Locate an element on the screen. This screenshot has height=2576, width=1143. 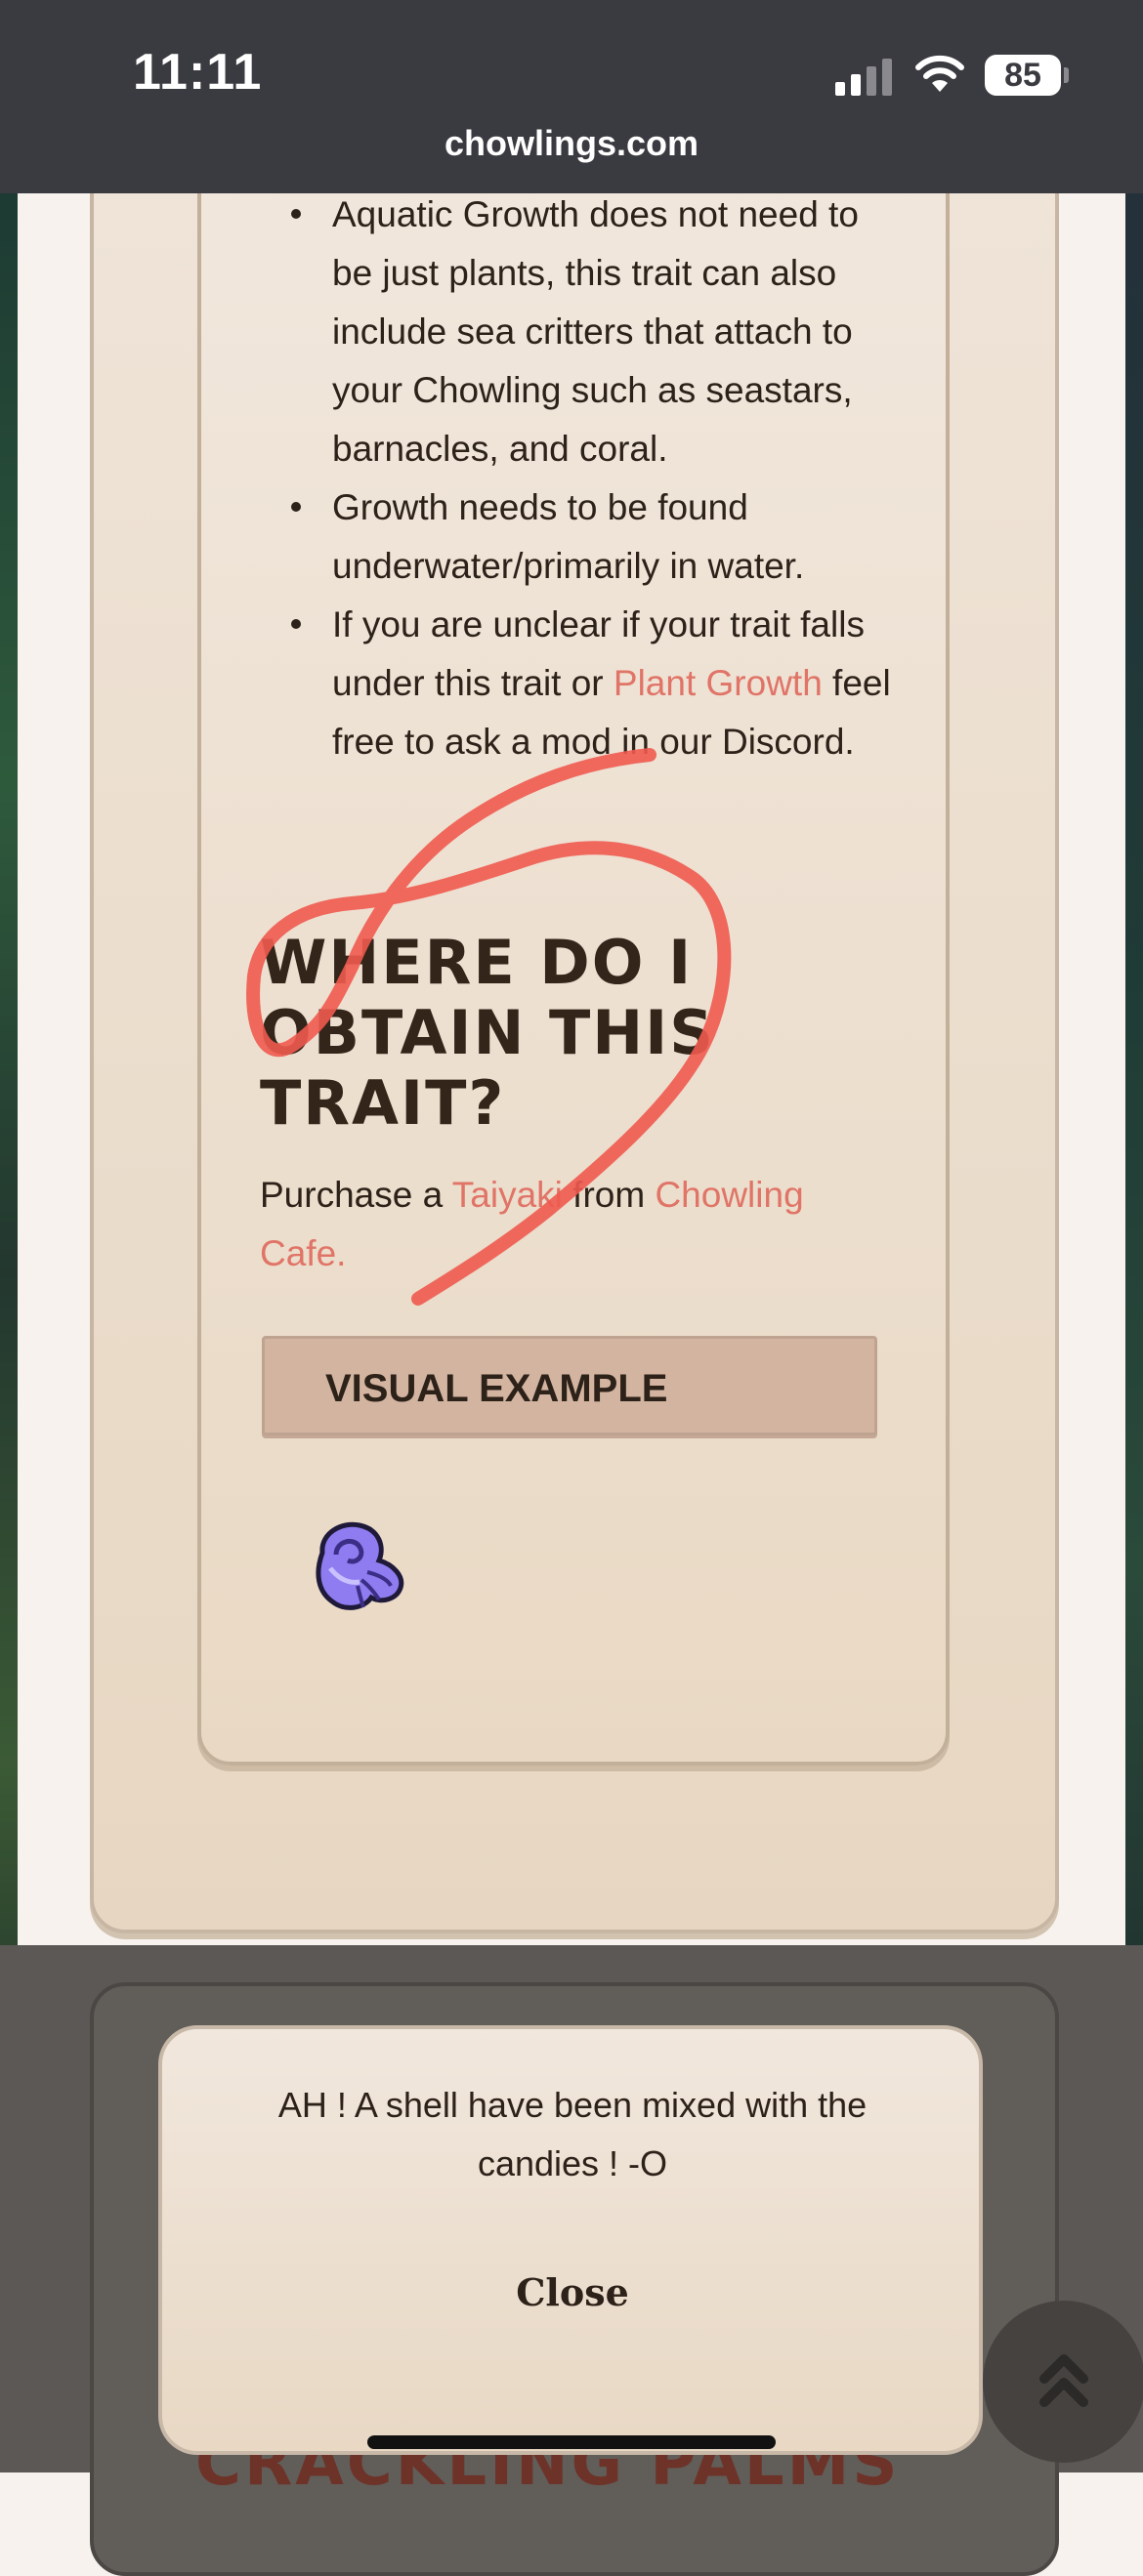
battery-nub is located at coordinates (1066, 75).